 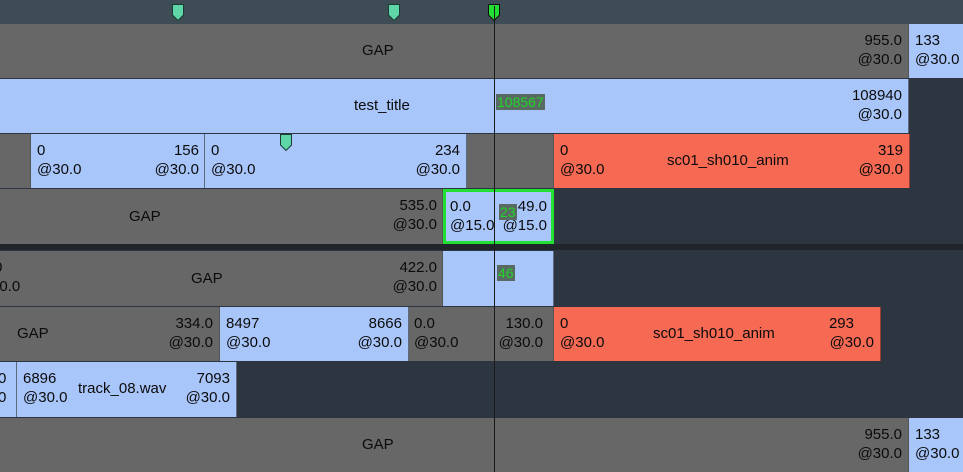 What do you see at coordinates (40, 378) in the screenshot?
I see `clip-start-frame: 6896` at bounding box center [40, 378].